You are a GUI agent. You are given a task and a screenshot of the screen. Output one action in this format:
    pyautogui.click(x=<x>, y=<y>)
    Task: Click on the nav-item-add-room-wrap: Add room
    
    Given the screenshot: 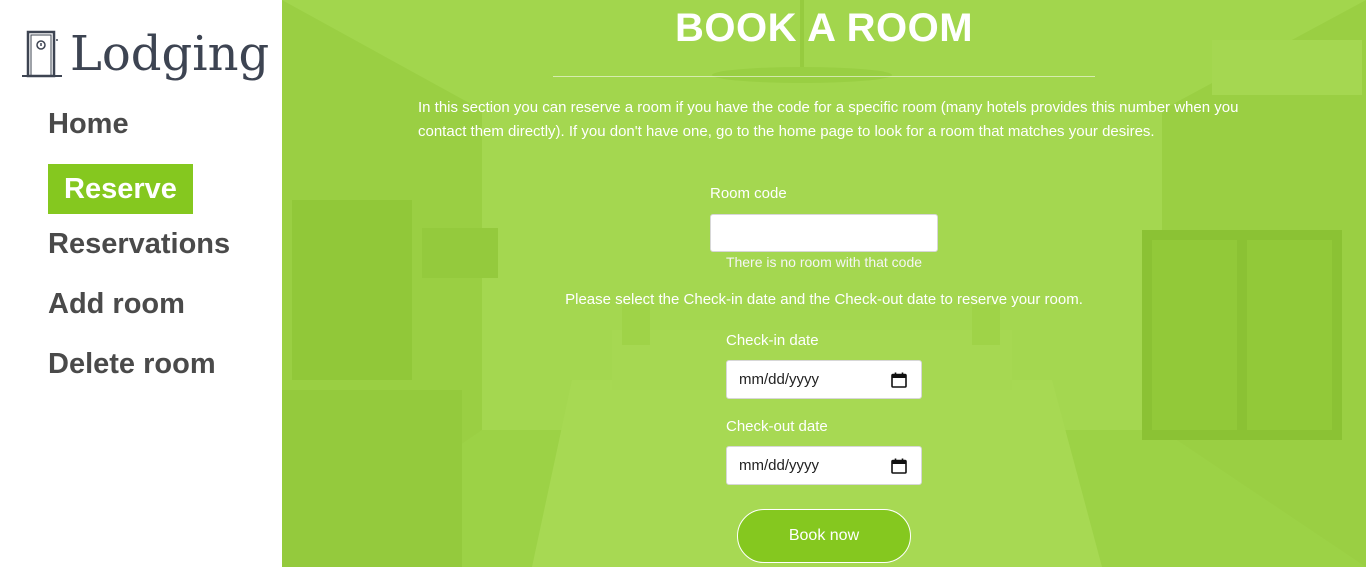 What is the action you would take?
    pyautogui.click(x=139, y=309)
    